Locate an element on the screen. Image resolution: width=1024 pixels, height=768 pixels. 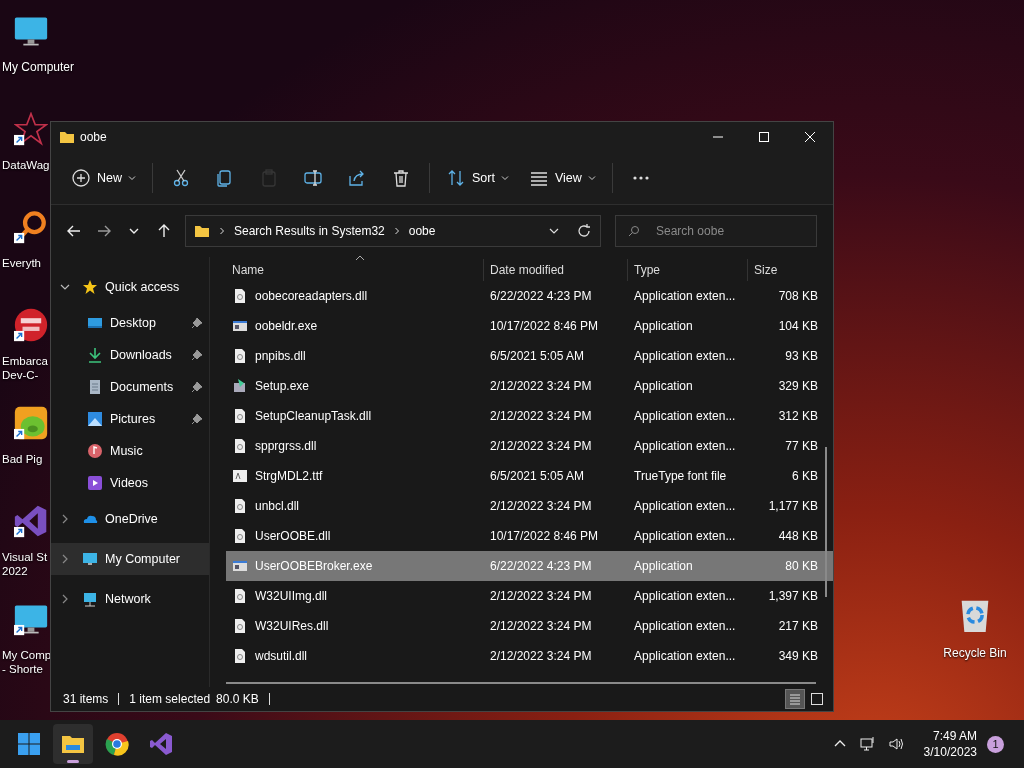
breadcrumb: oobe is located at coordinates (422, 231).